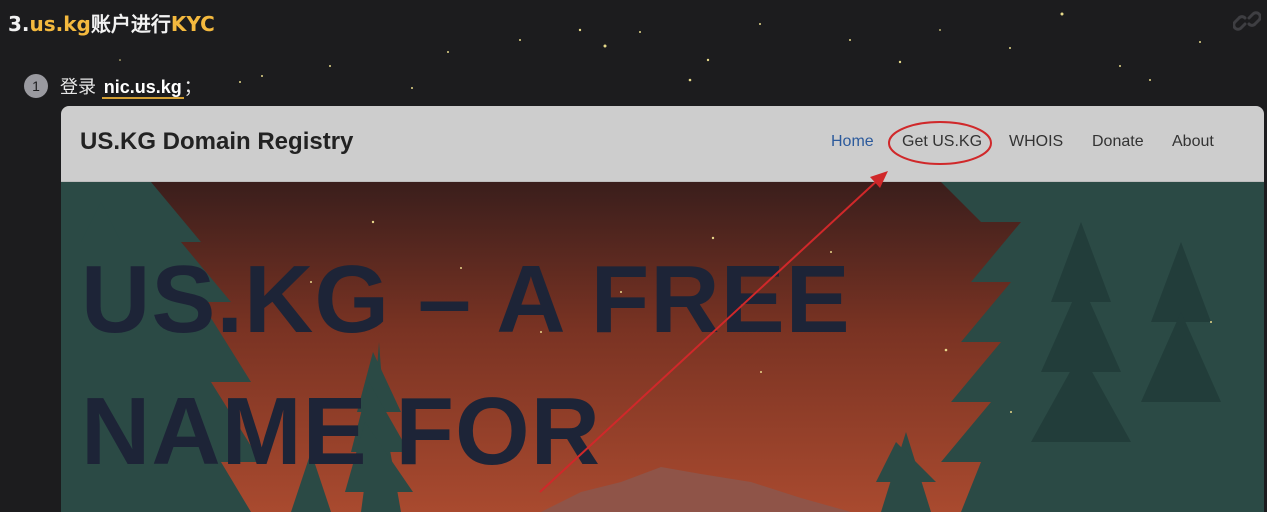 This screenshot has width=1267, height=512. I want to click on step-text: 登录 nic.us.kg；, so click(131, 86).